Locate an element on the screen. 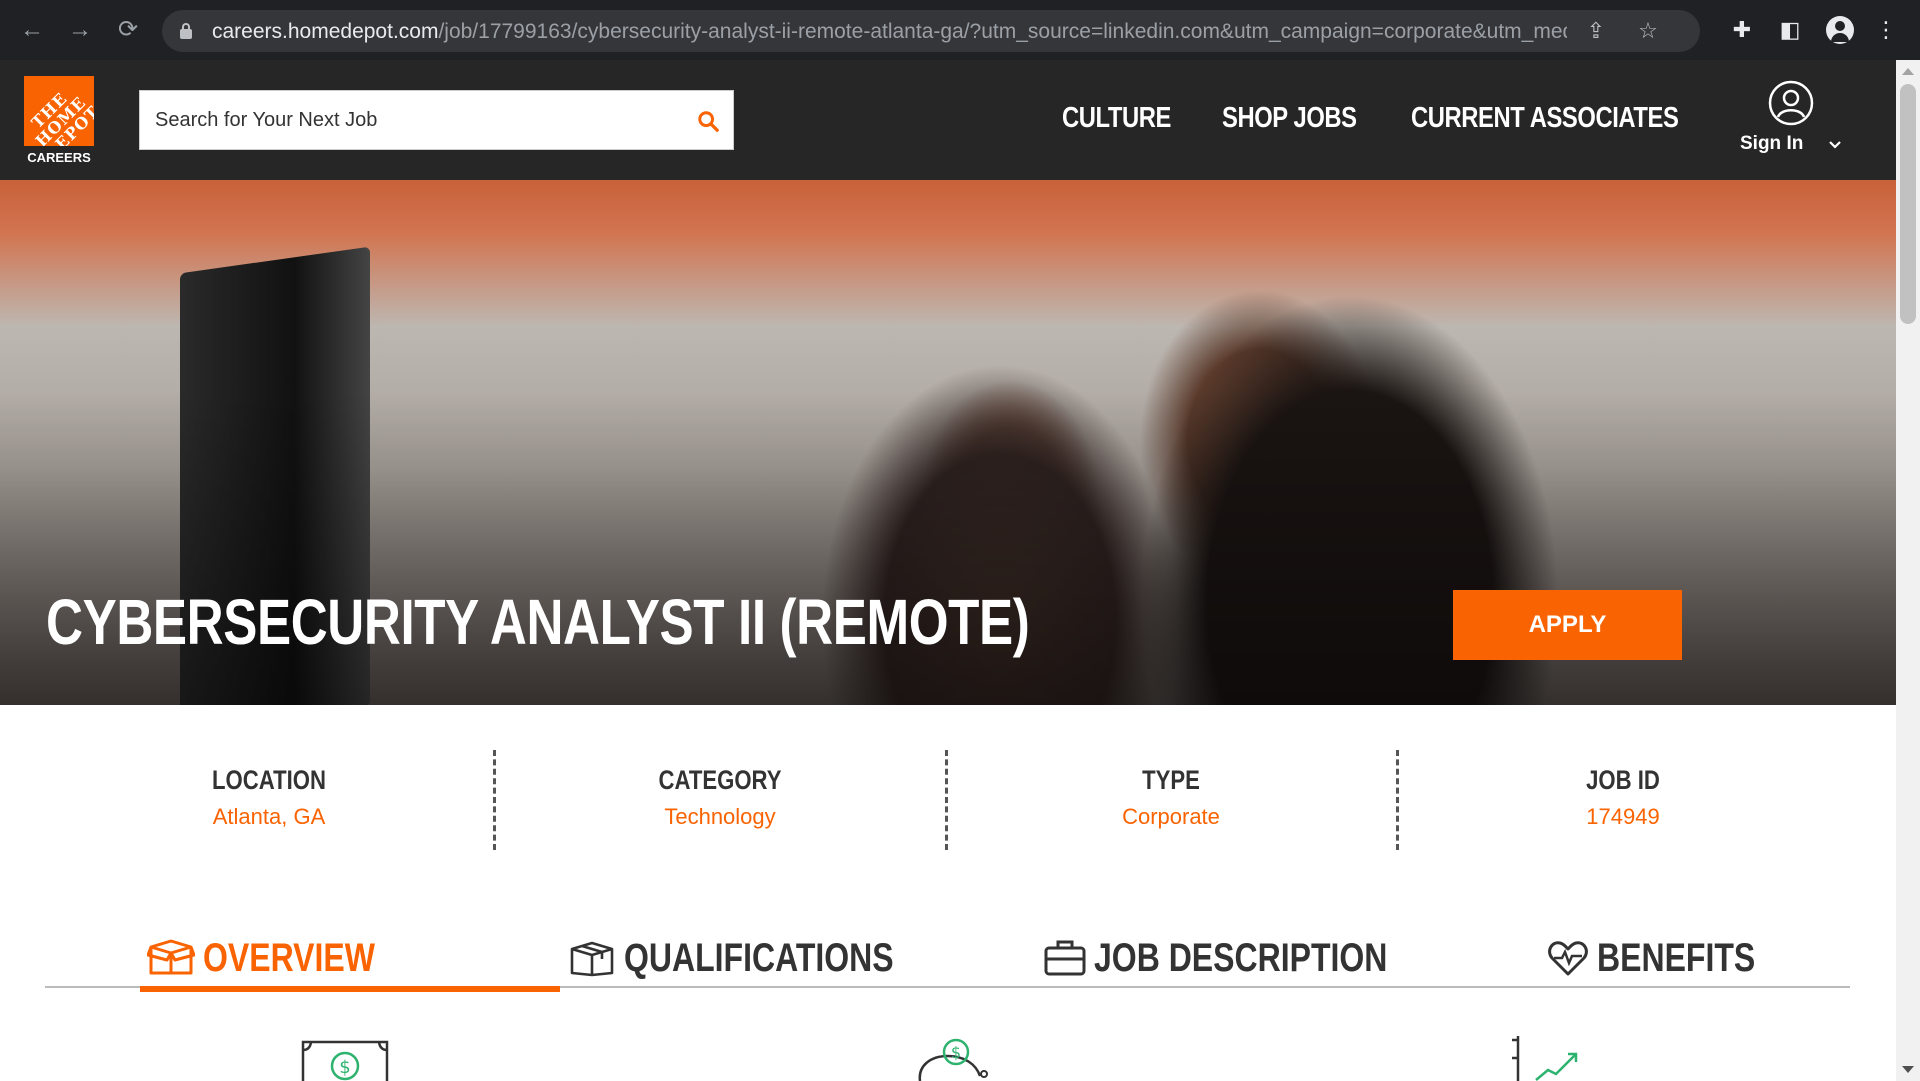  job-search-input is located at coordinates (410, 120).